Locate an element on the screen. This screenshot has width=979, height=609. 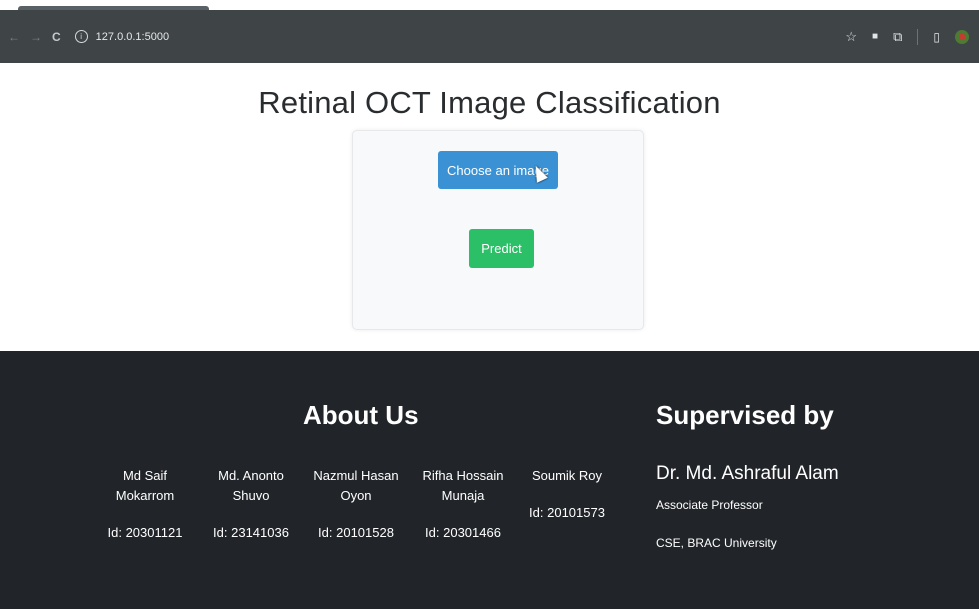
site-info-icon: i is located at coordinates (81, 36).